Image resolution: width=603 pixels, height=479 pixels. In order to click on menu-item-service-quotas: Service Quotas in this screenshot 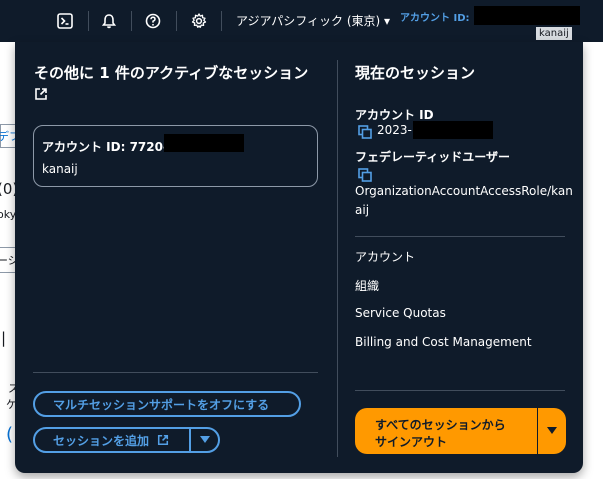, I will do `click(400, 313)`.